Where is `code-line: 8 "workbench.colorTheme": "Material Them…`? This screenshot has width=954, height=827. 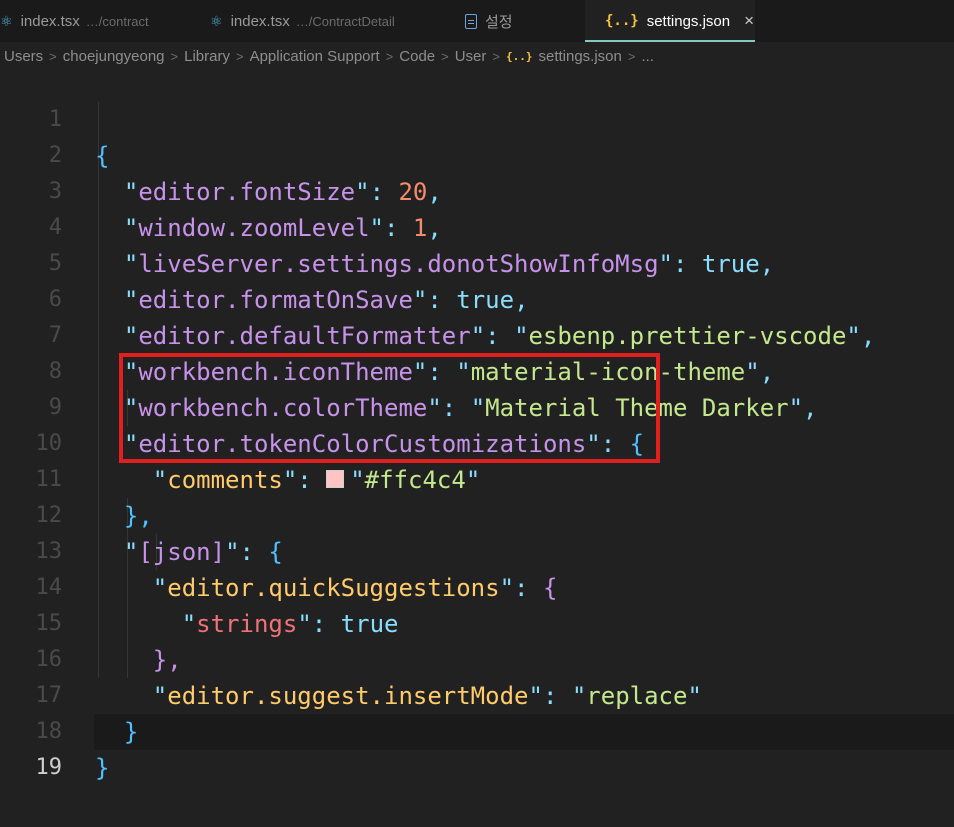 code-line: 8 "workbench.colorTheme": "Material Them… is located at coordinates (477, 370).